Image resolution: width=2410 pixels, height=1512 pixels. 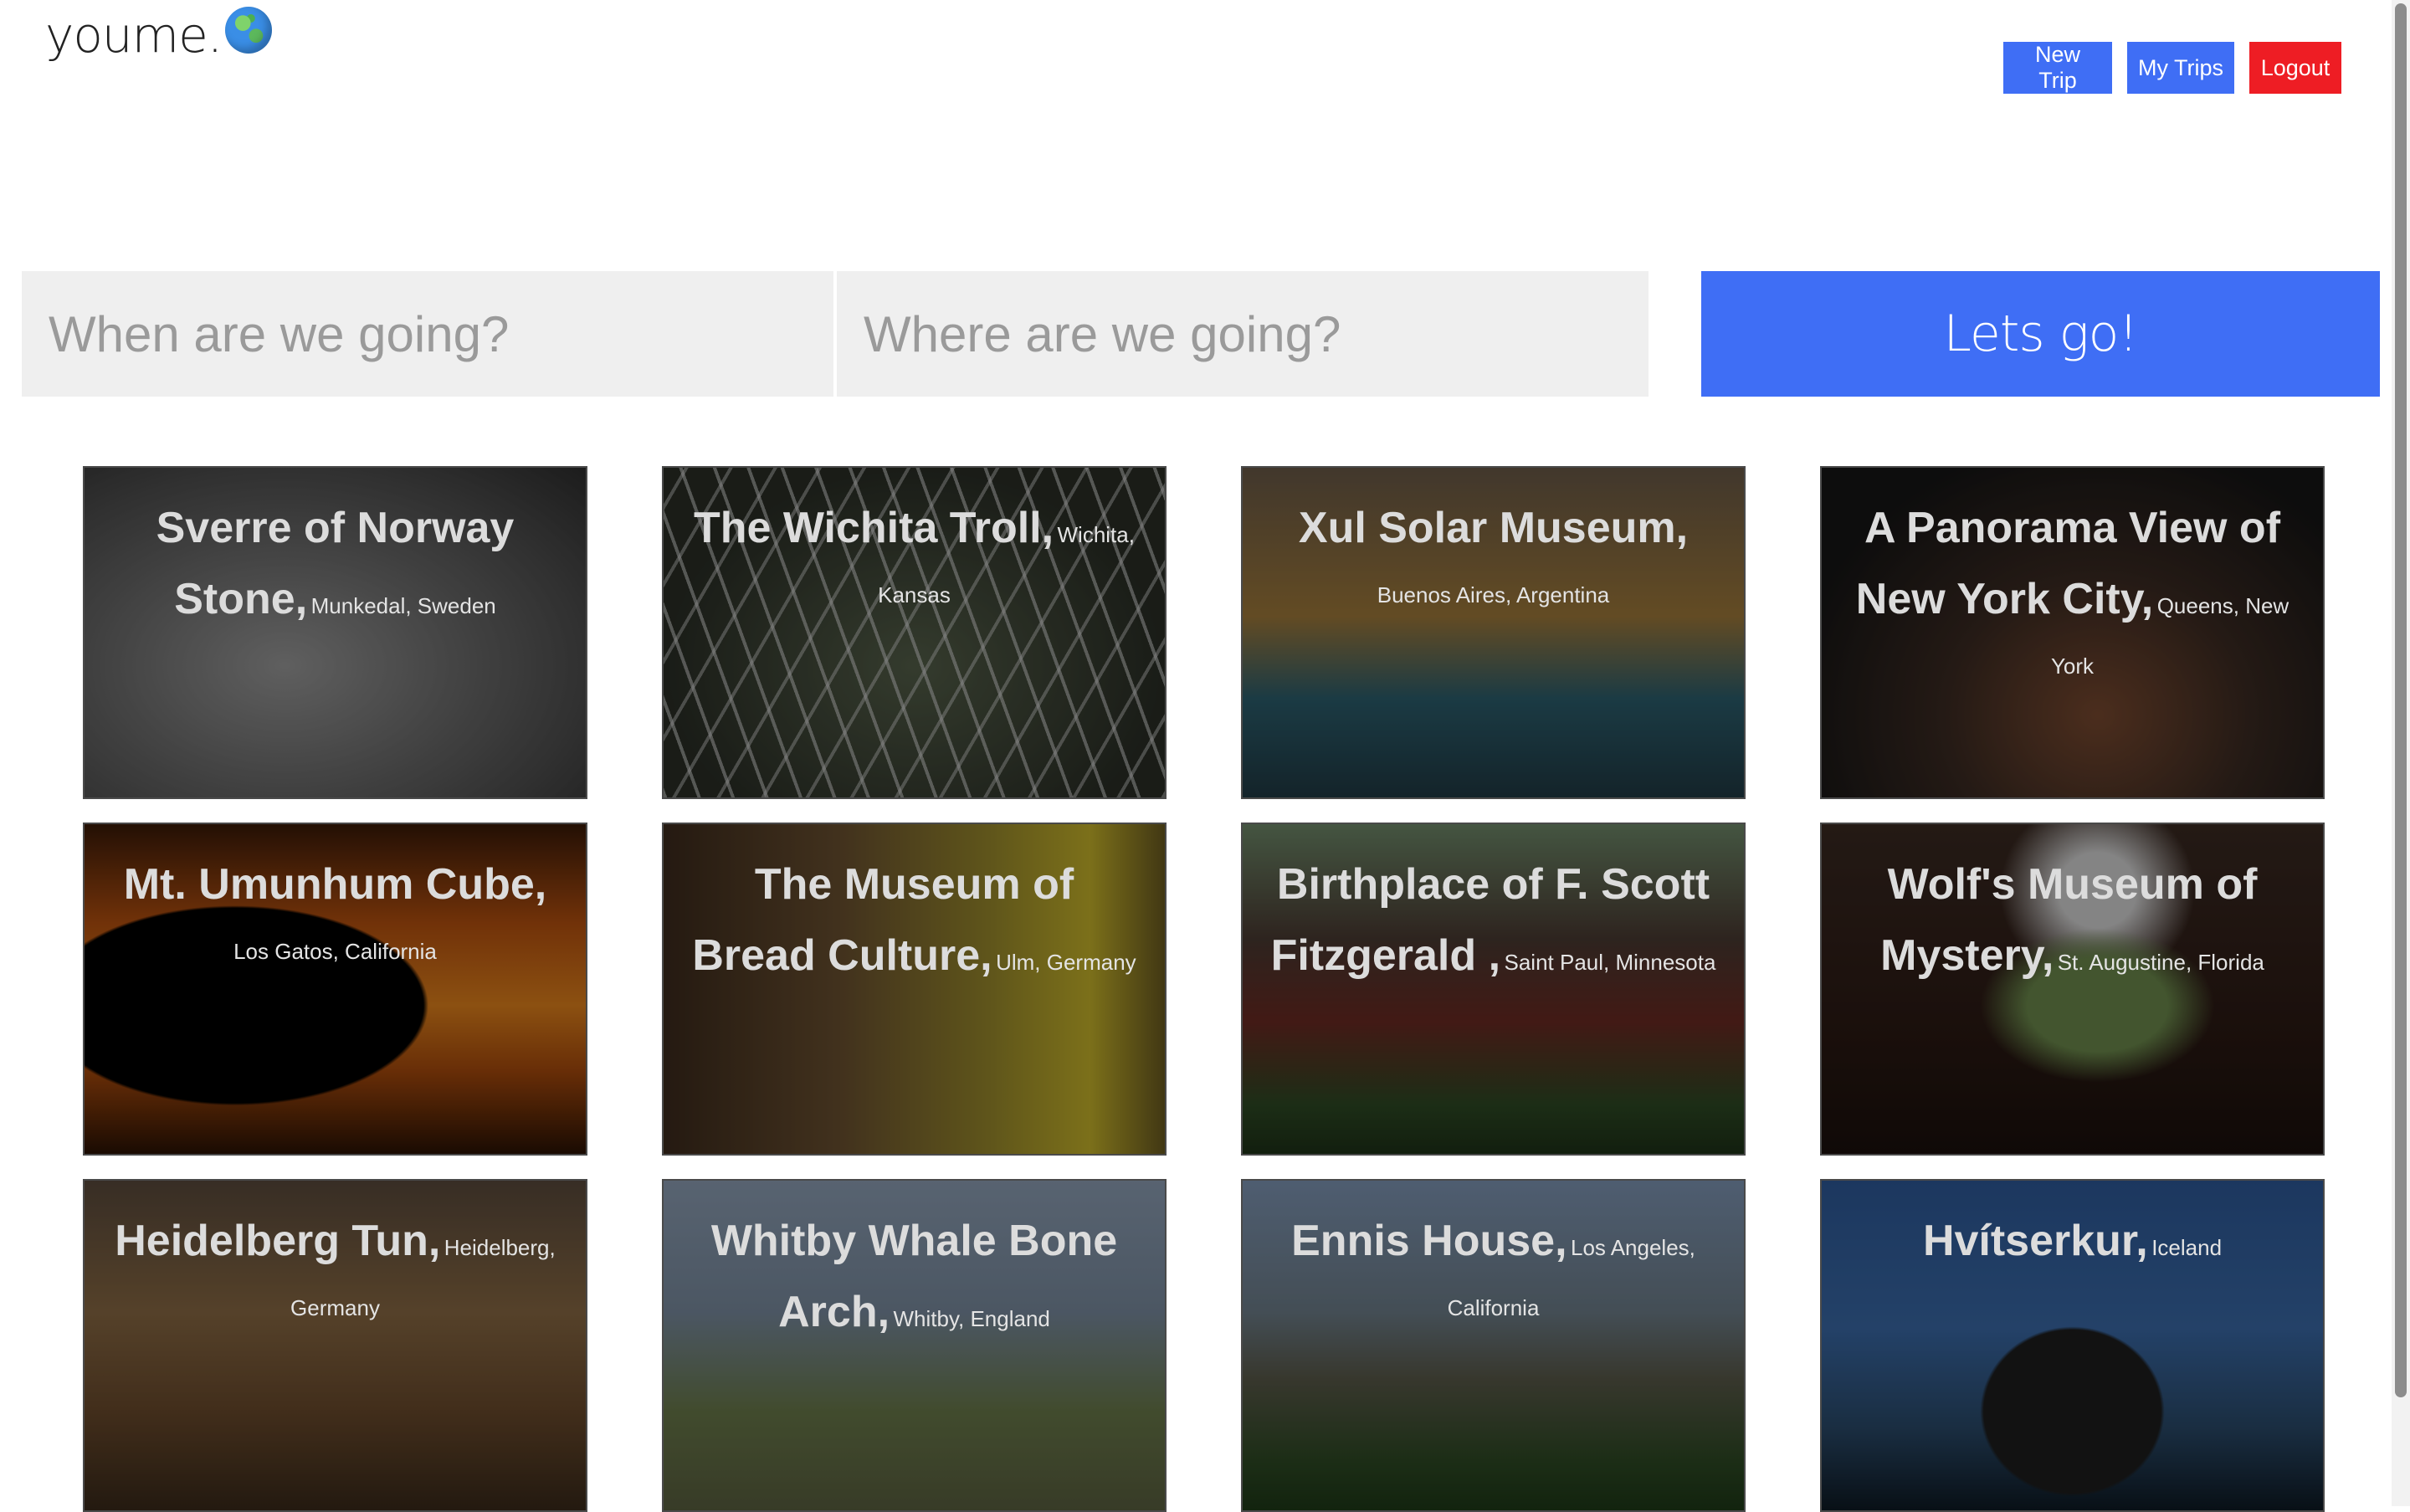 What do you see at coordinates (2035, 1241) in the screenshot?
I see `card-title: Hvítserkur,` at bounding box center [2035, 1241].